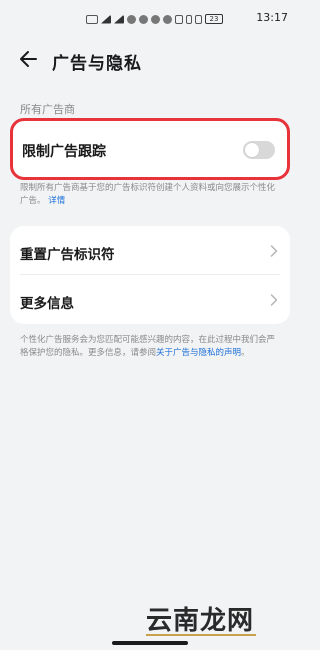 This screenshot has height=650, width=320. Describe the element at coordinates (252, 150) in the screenshot. I see `toggle-knob` at that location.